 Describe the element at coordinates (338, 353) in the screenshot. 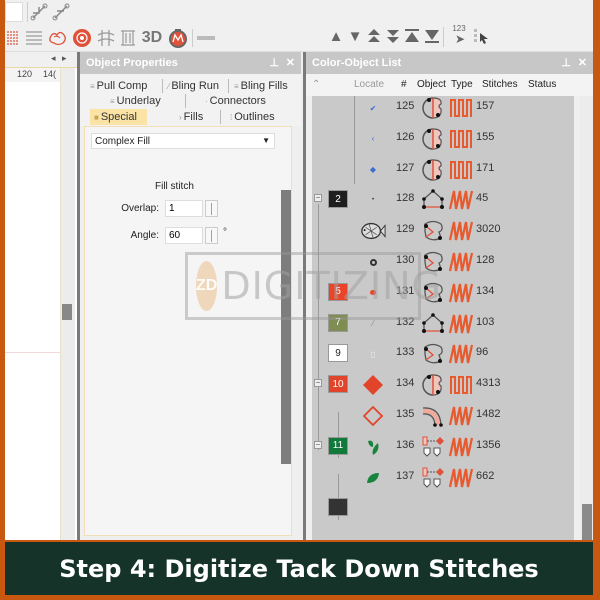

I see `color-swatch: 9` at that location.